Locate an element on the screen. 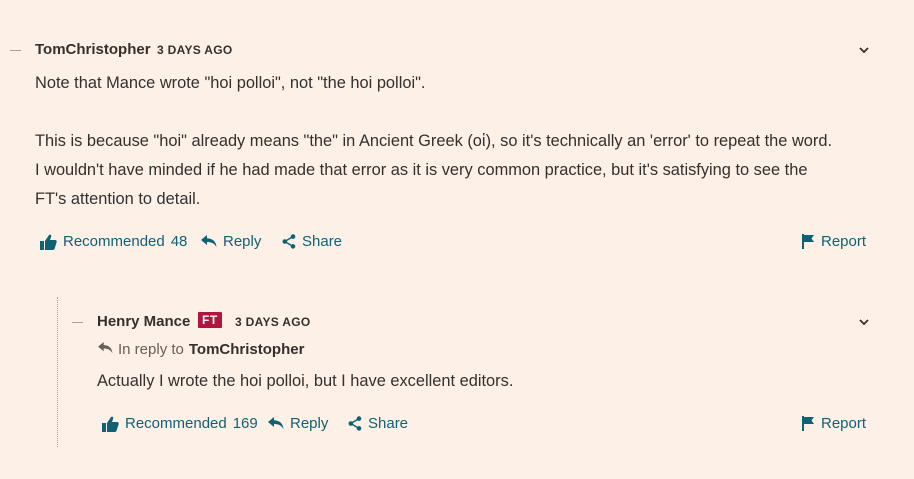  ft-staff-badge: FT is located at coordinates (210, 320).